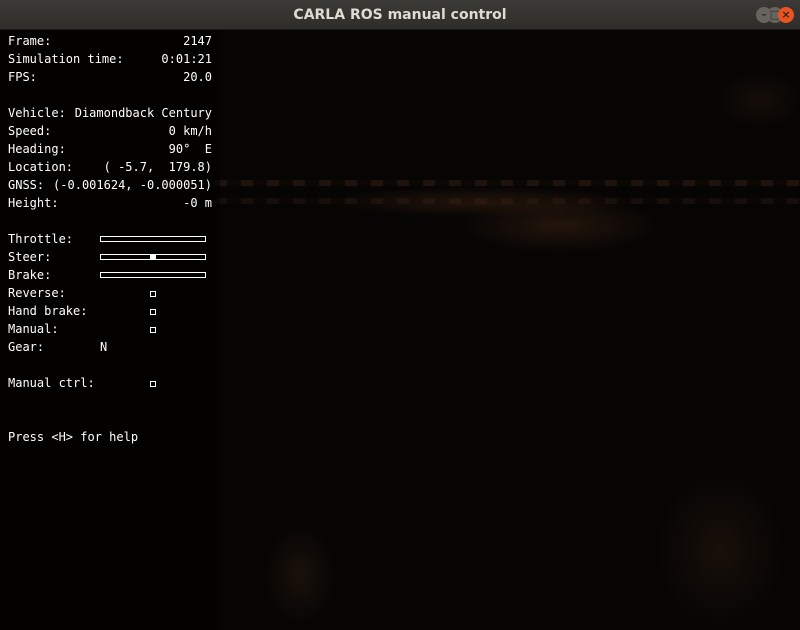 The width and height of the screenshot is (800, 630). What do you see at coordinates (37, 293) in the screenshot?
I see `reverse-label: Reverse:` at bounding box center [37, 293].